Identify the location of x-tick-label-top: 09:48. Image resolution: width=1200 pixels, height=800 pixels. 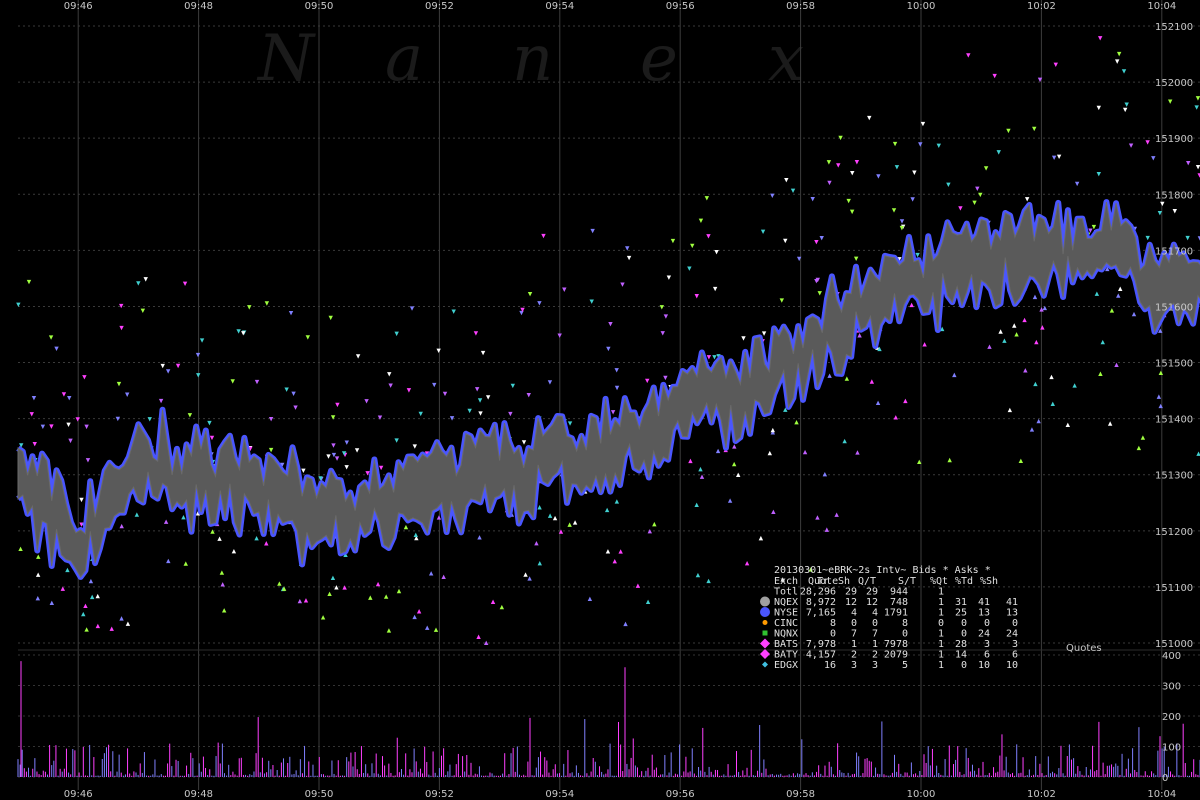
(198, 6).